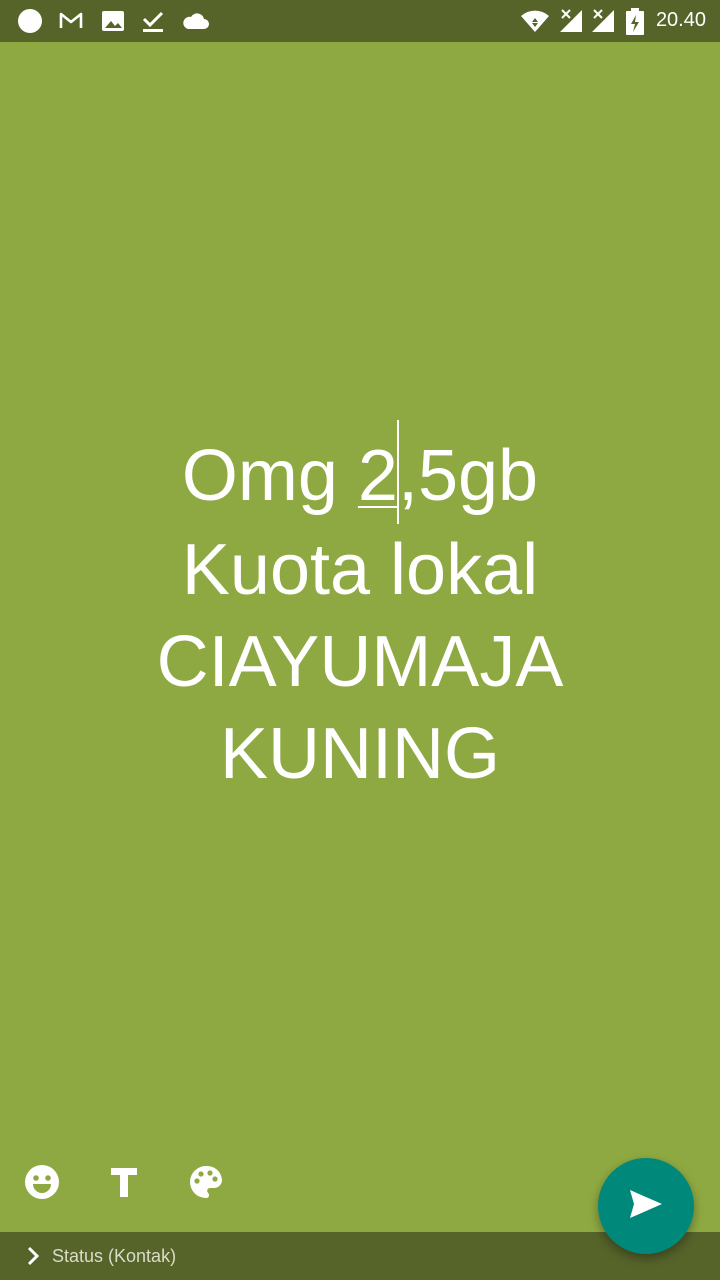  Describe the element at coordinates (360, 21) in the screenshot. I see `status-bar: 20.40` at that location.